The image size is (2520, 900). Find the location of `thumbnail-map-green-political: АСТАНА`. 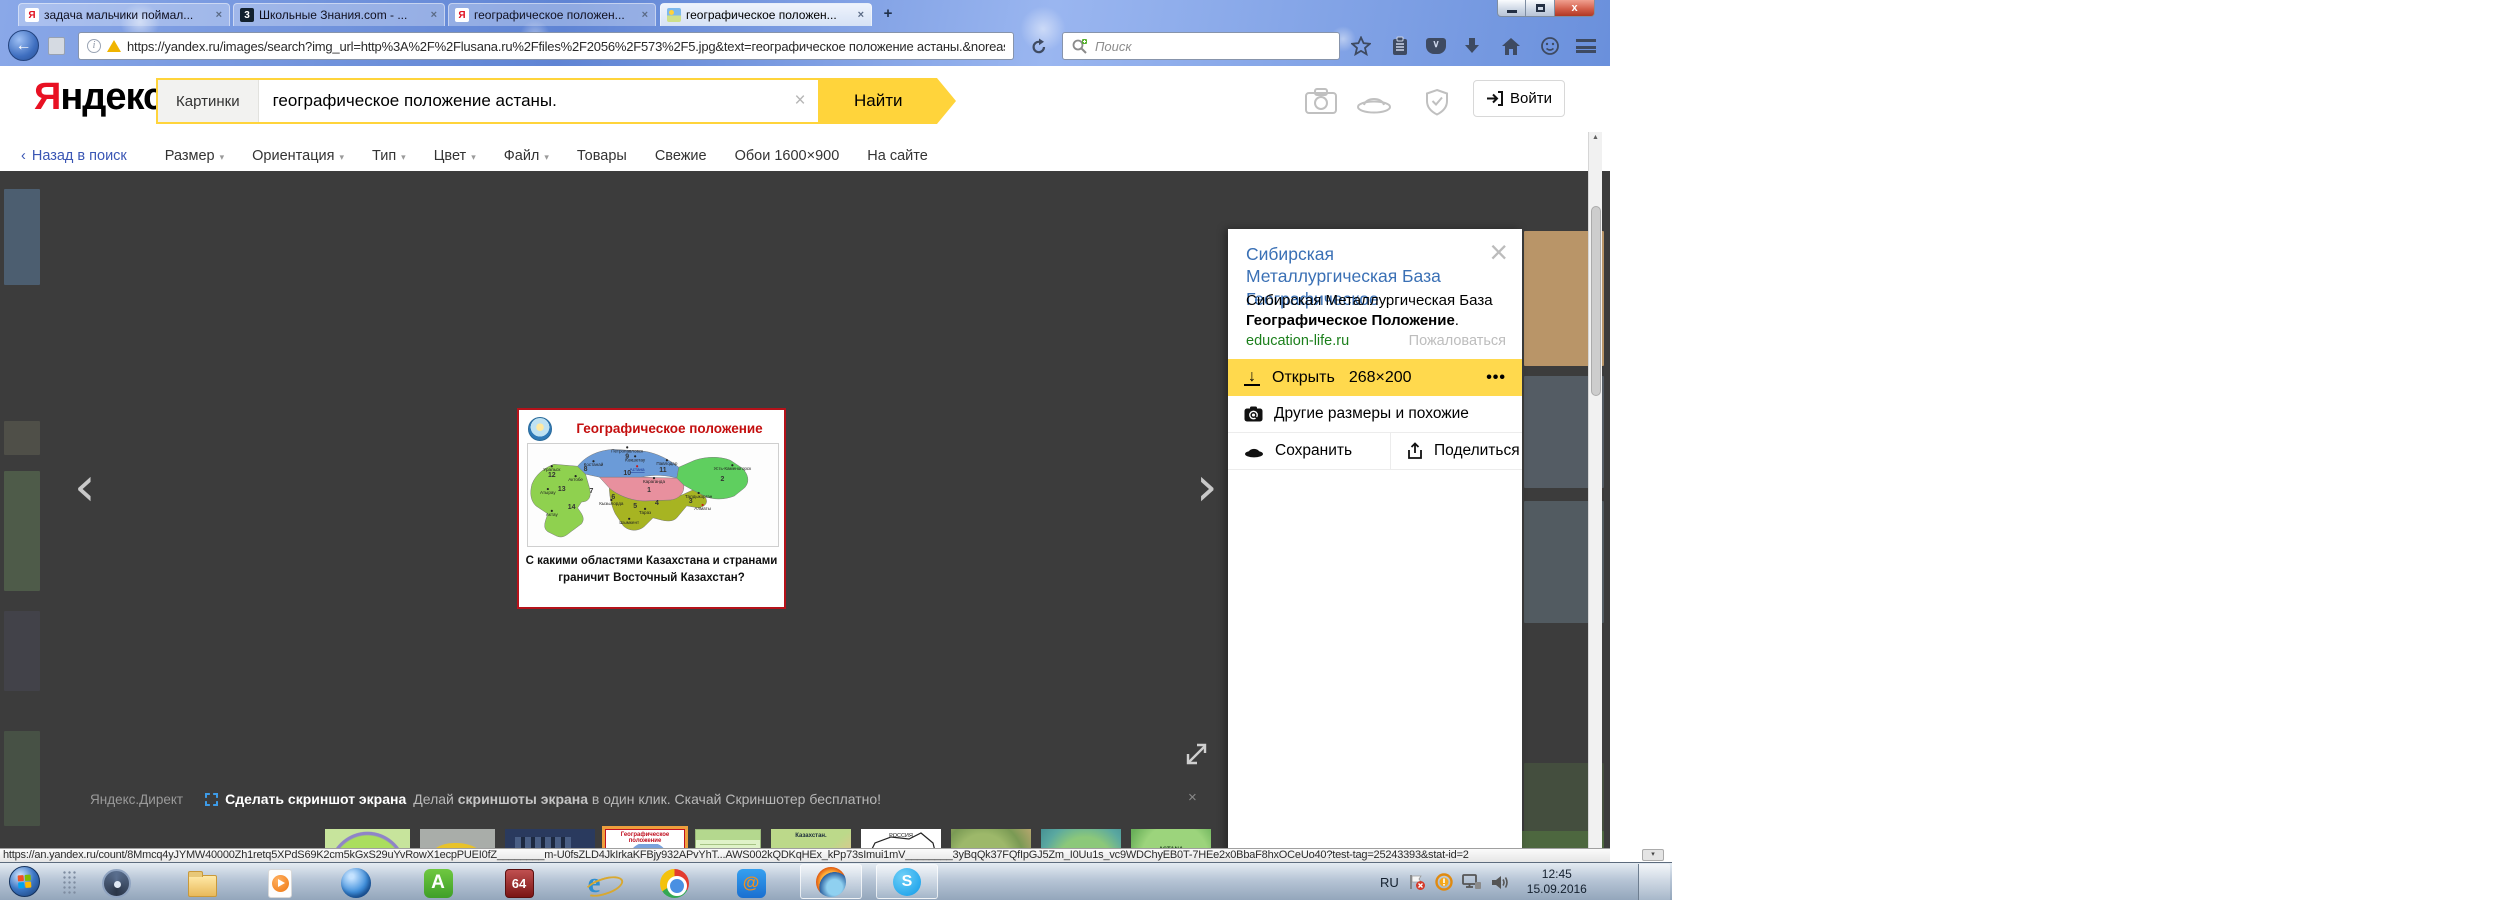

thumbnail-map-green-political: АСТАНА is located at coordinates (367, 838).